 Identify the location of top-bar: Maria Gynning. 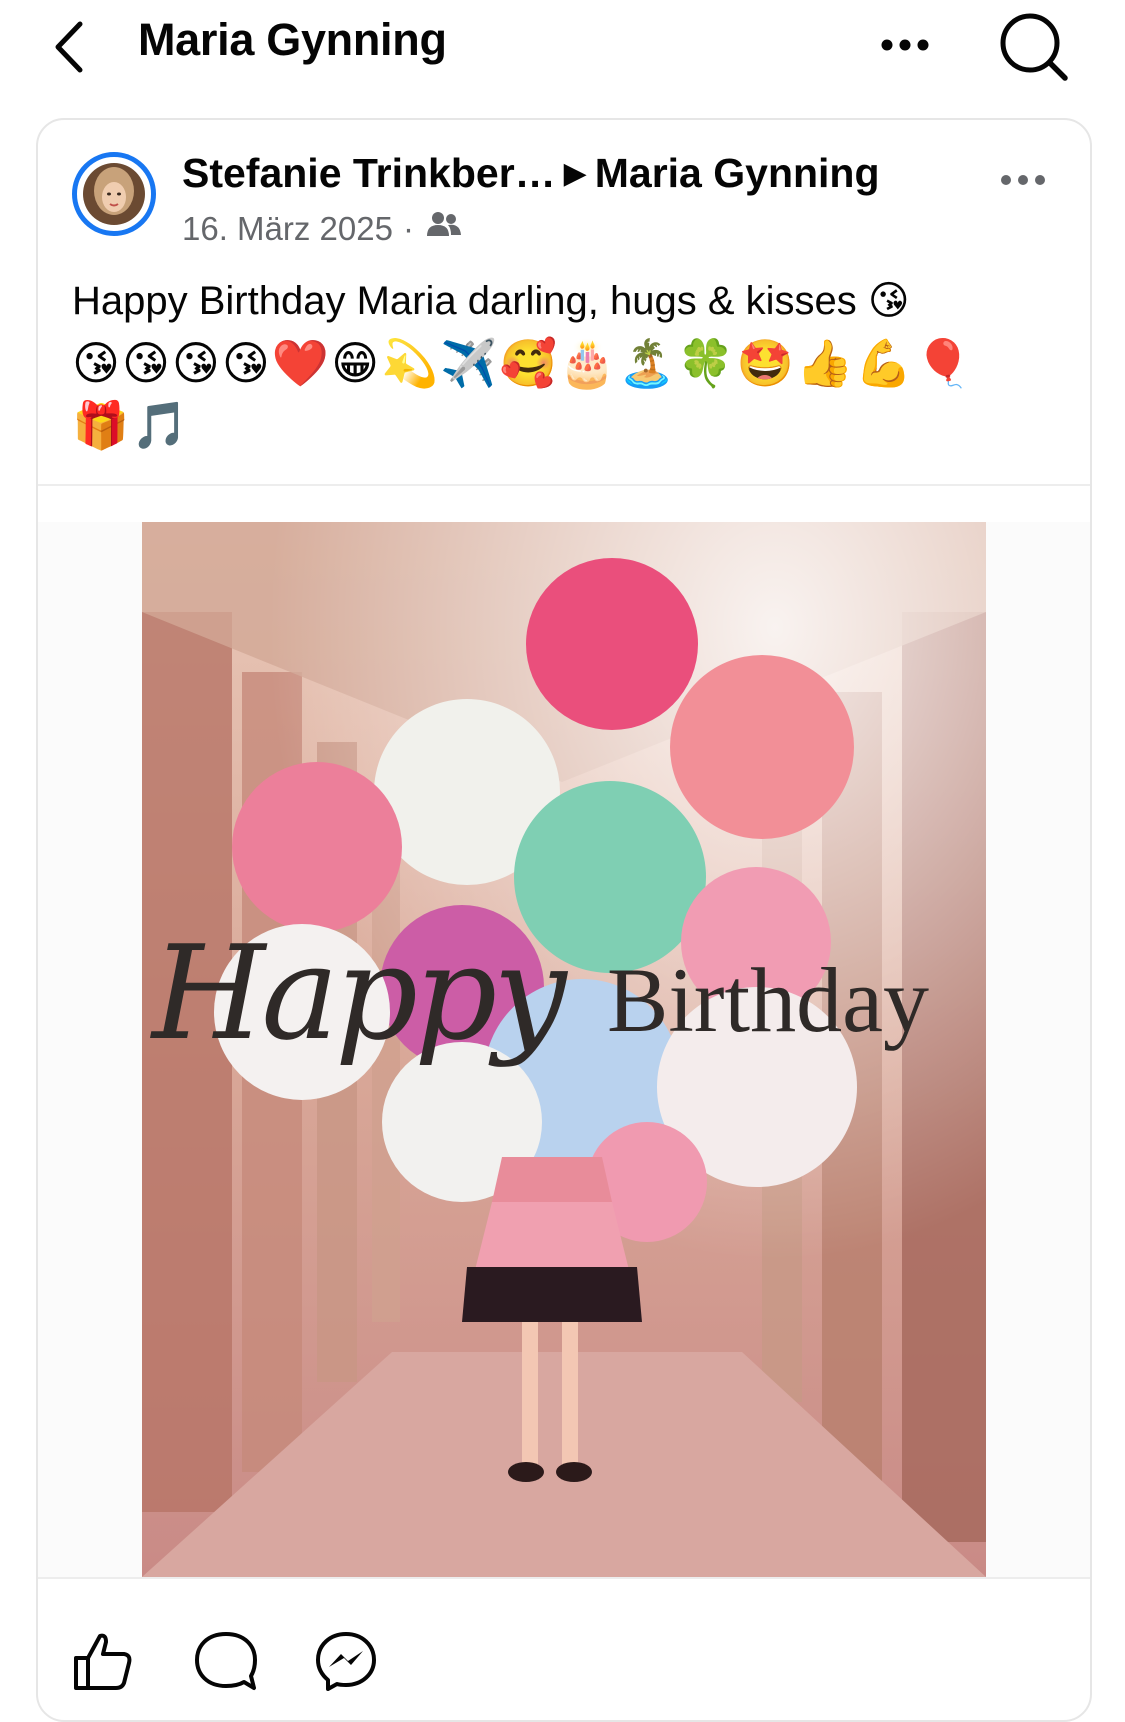
(562, 45).